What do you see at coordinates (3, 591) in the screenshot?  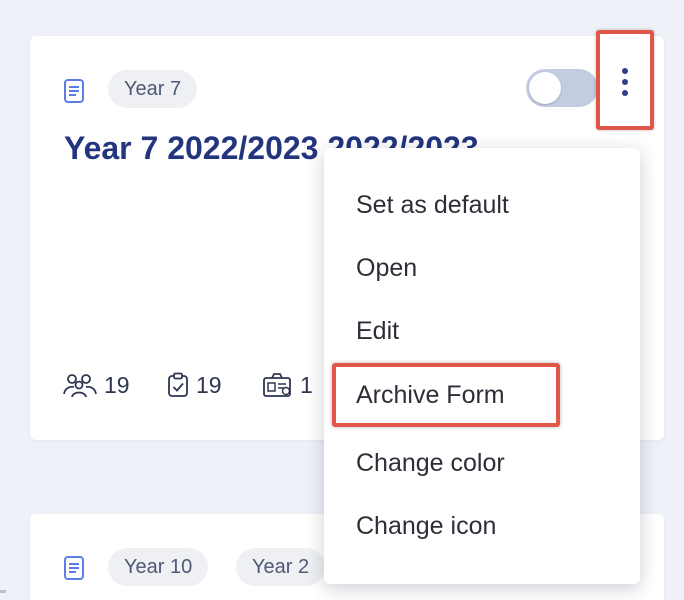 I see `edge-mark` at bounding box center [3, 591].